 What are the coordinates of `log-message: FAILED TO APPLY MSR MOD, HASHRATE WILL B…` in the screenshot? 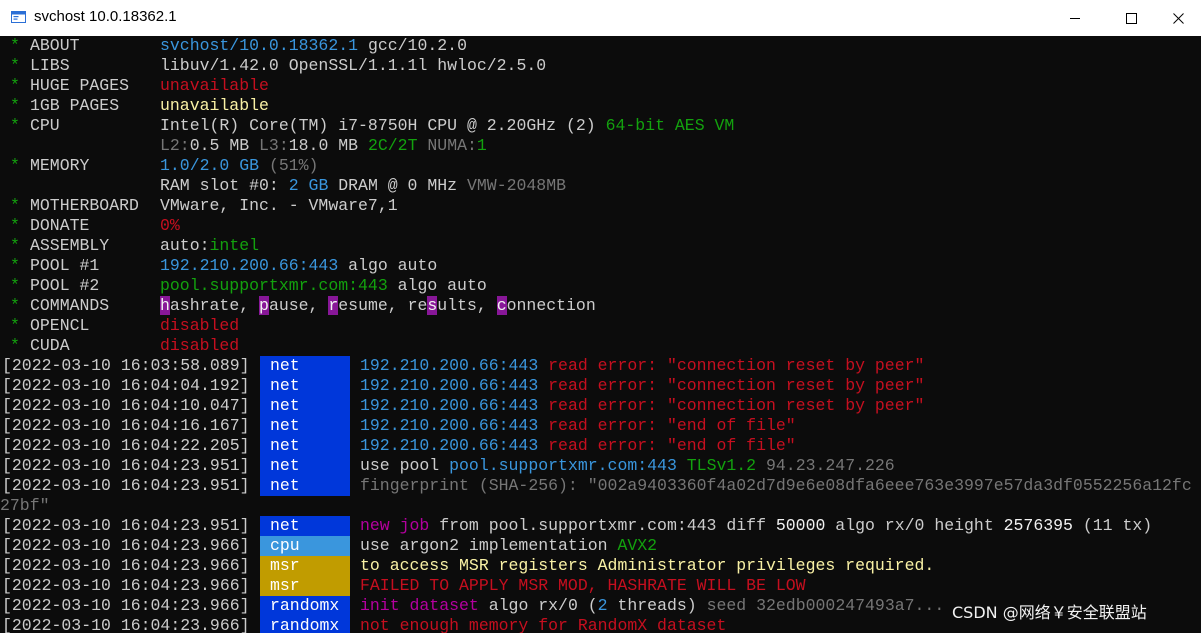 It's located at (583, 586).